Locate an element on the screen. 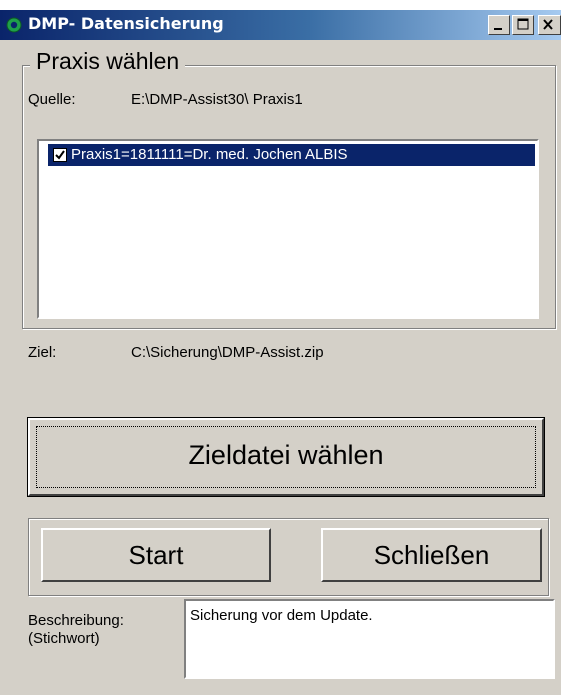  praxis-group-title: Praxis wählen is located at coordinates (108, 61).